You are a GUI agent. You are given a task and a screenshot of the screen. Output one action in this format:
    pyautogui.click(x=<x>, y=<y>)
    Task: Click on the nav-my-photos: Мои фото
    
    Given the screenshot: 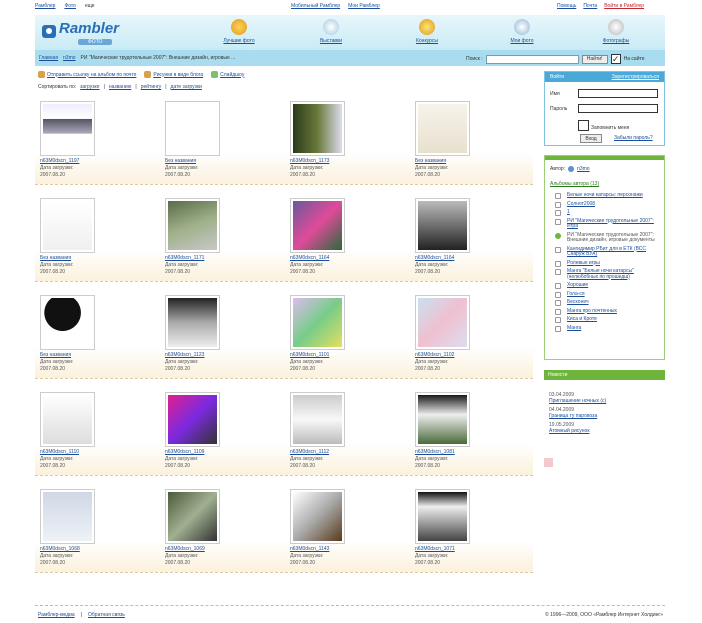 What is the action you would take?
    pyautogui.click(x=522, y=33)
    